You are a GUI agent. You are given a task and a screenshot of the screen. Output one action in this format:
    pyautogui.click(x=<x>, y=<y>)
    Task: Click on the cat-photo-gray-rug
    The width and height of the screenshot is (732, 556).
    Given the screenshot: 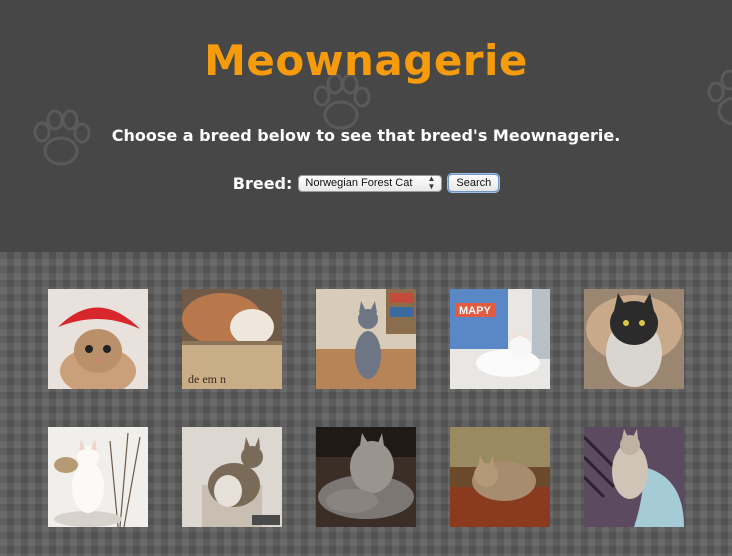 What is the action you would take?
    pyautogui.click(x=366, y=477)
    